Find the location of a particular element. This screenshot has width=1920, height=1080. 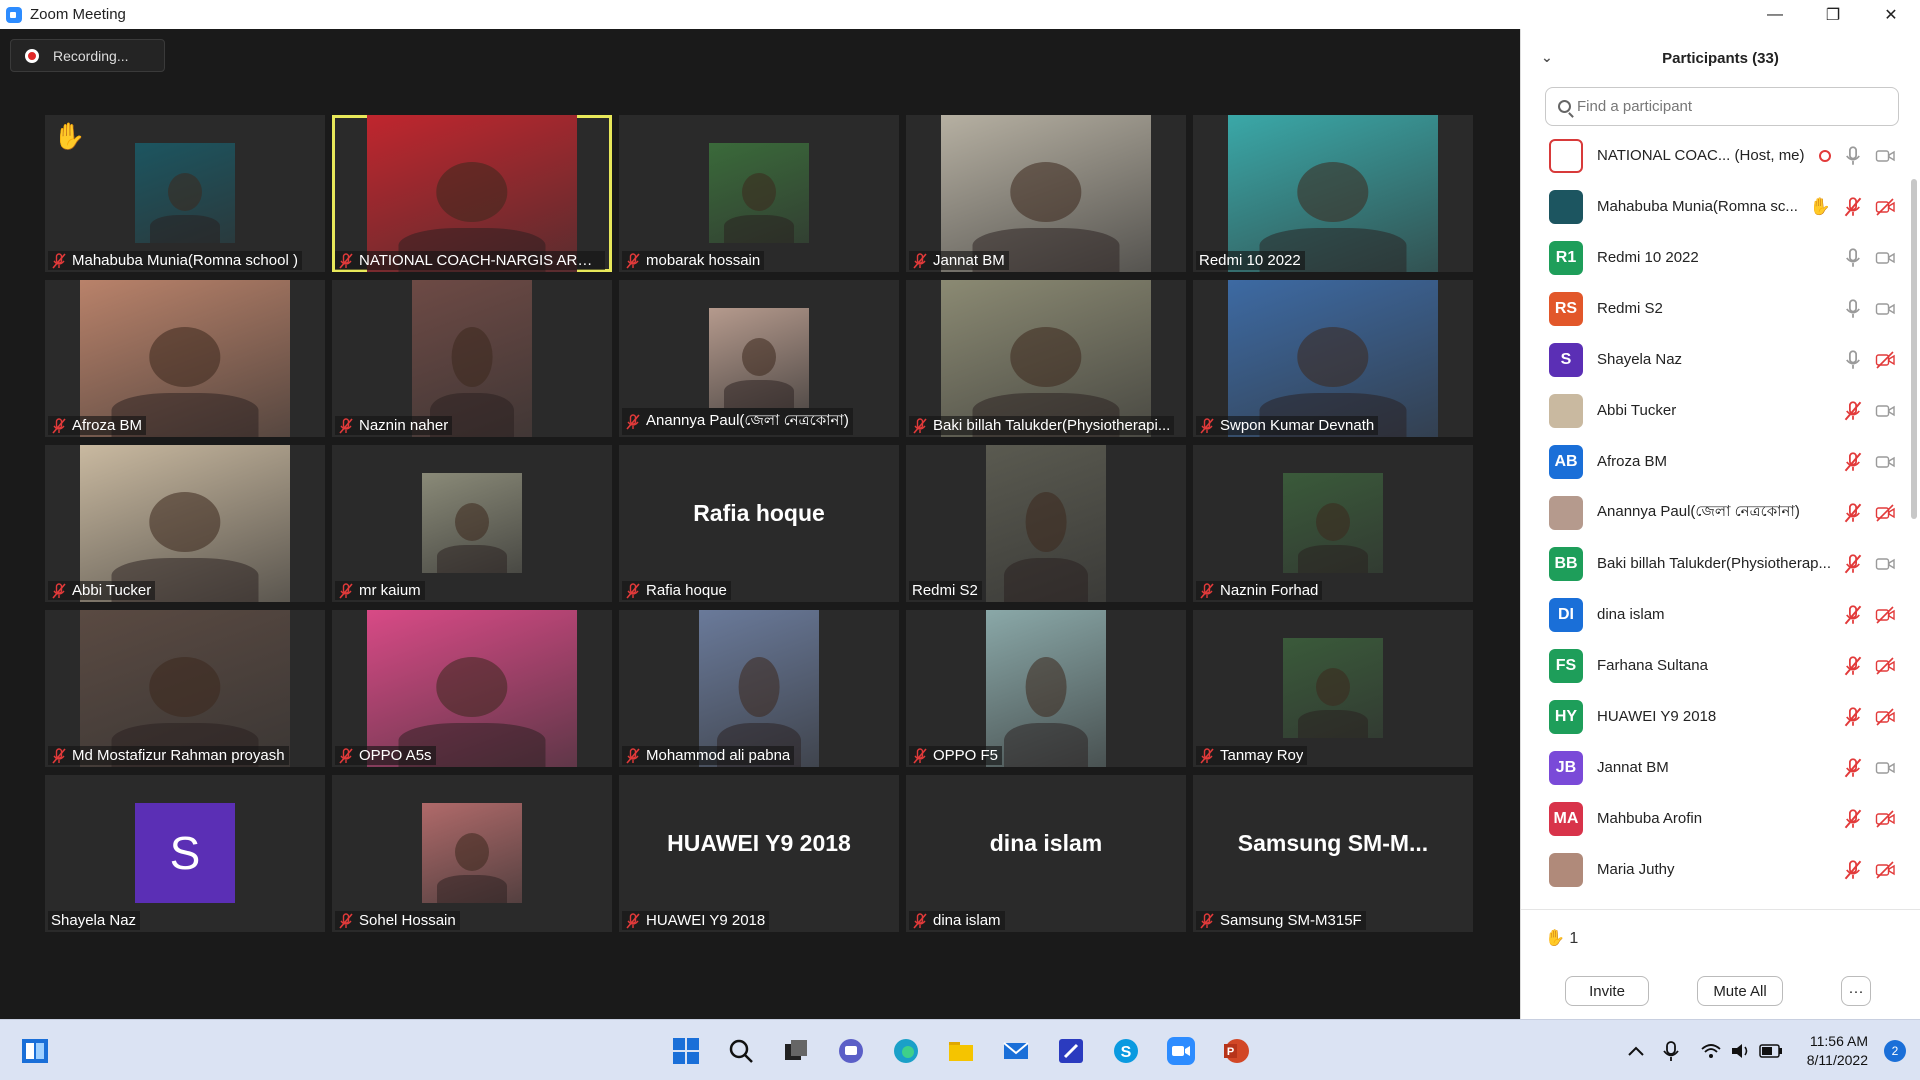

minimize-button: — is located at coordinates (1775, 14).